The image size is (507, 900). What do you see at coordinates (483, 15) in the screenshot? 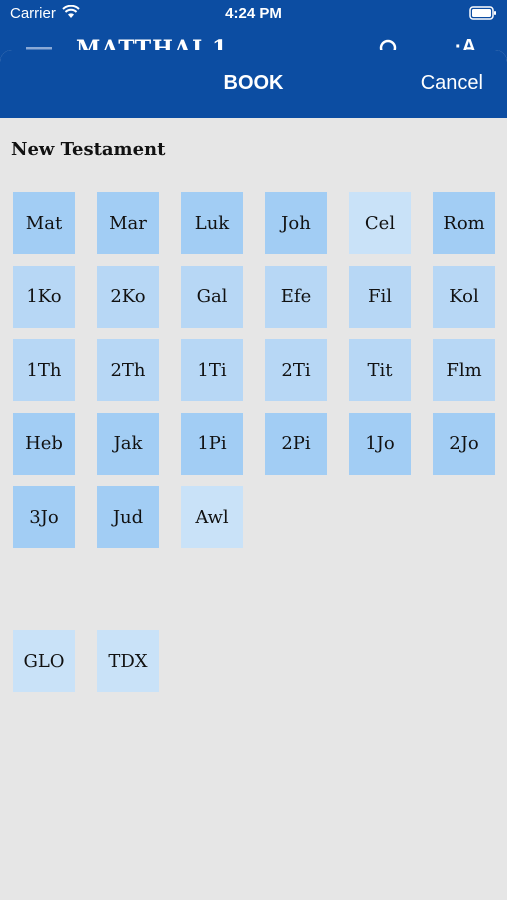
I see `battery-icon` at bounding box center [483, 15].